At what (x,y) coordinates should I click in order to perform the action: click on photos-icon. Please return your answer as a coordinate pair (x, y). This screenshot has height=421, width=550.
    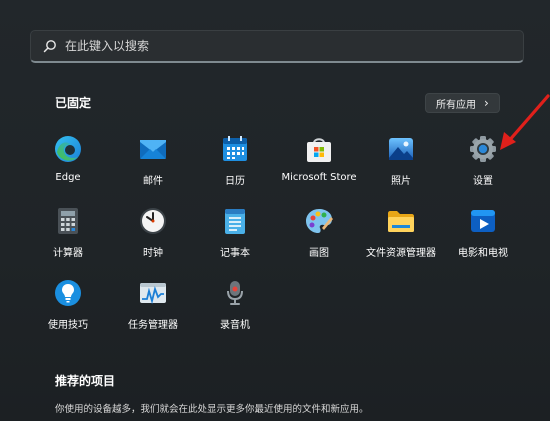
    Looking at the image, I should click on (401, 149).